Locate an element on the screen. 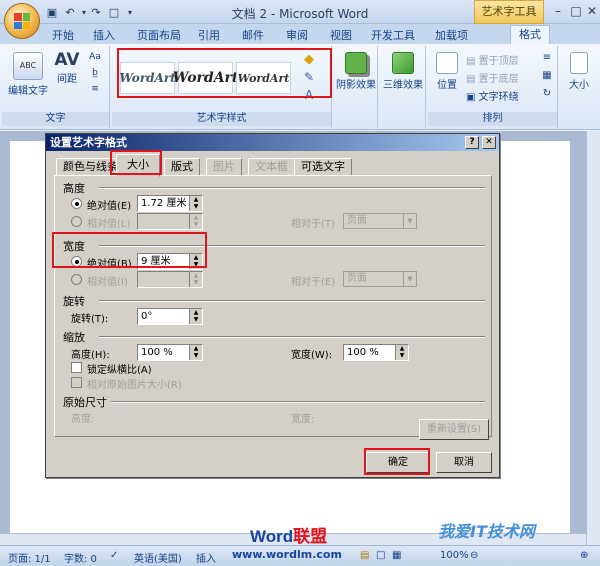 Image resolution: width=600 pixels, height=566 pixels. scale-height-input: 100 % ▲ ▼ is located at coordinates (170, 352).